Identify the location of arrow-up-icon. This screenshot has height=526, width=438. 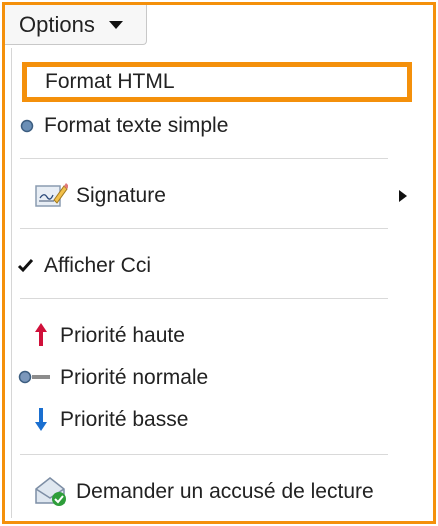
(41, 334).